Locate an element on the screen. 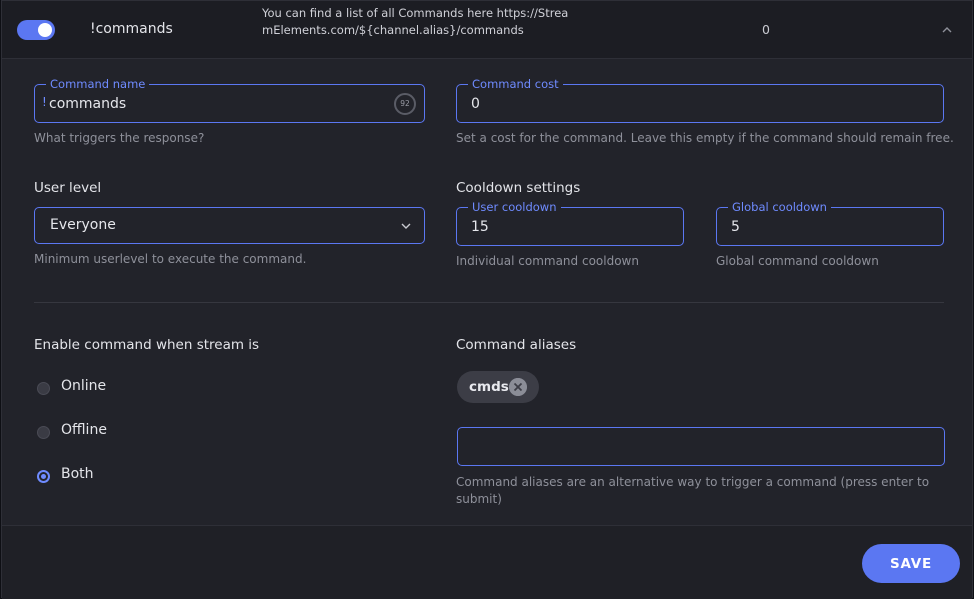 Image resolution: width=974 pixels, height=599 pixels. save-button: SAVE is located at coordinates (911, 563).